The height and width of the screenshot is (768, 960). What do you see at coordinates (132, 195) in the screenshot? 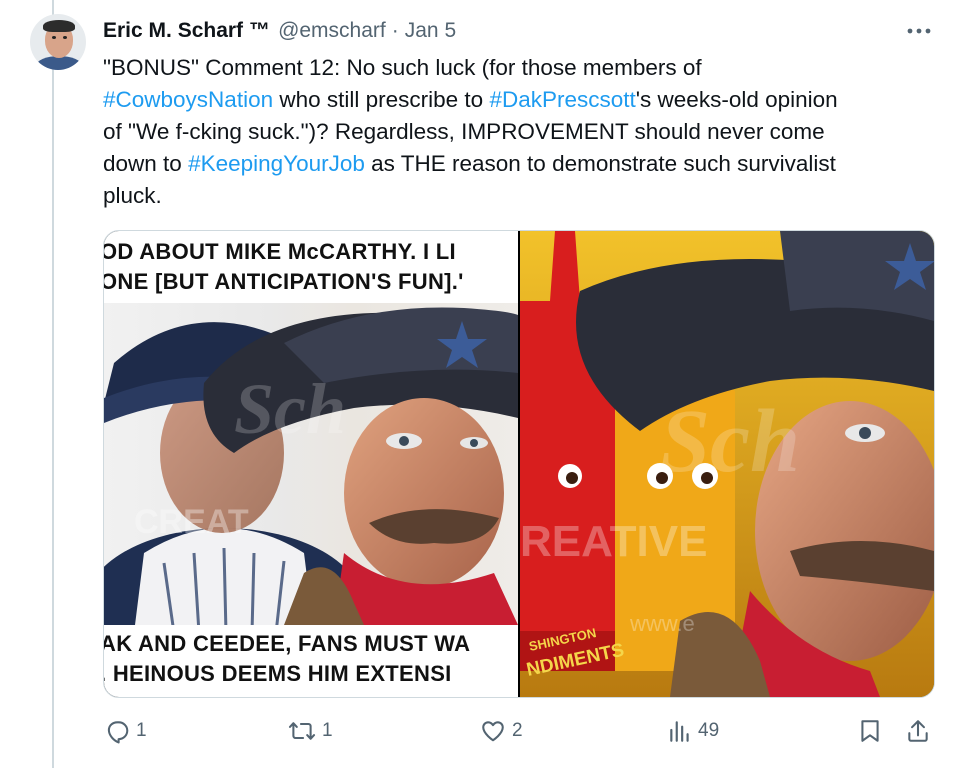
I see `post-text-segment: pluck.` at bounding box center [132, 195].